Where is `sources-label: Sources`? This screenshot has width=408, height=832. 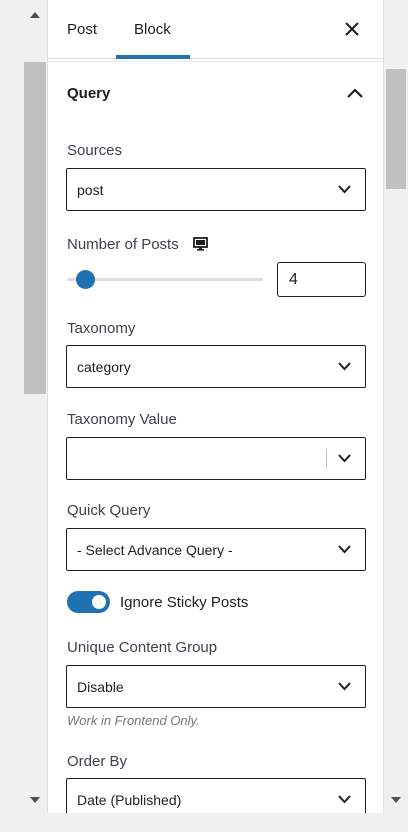
sources-label: Sources is located at coordinates (95, 150).